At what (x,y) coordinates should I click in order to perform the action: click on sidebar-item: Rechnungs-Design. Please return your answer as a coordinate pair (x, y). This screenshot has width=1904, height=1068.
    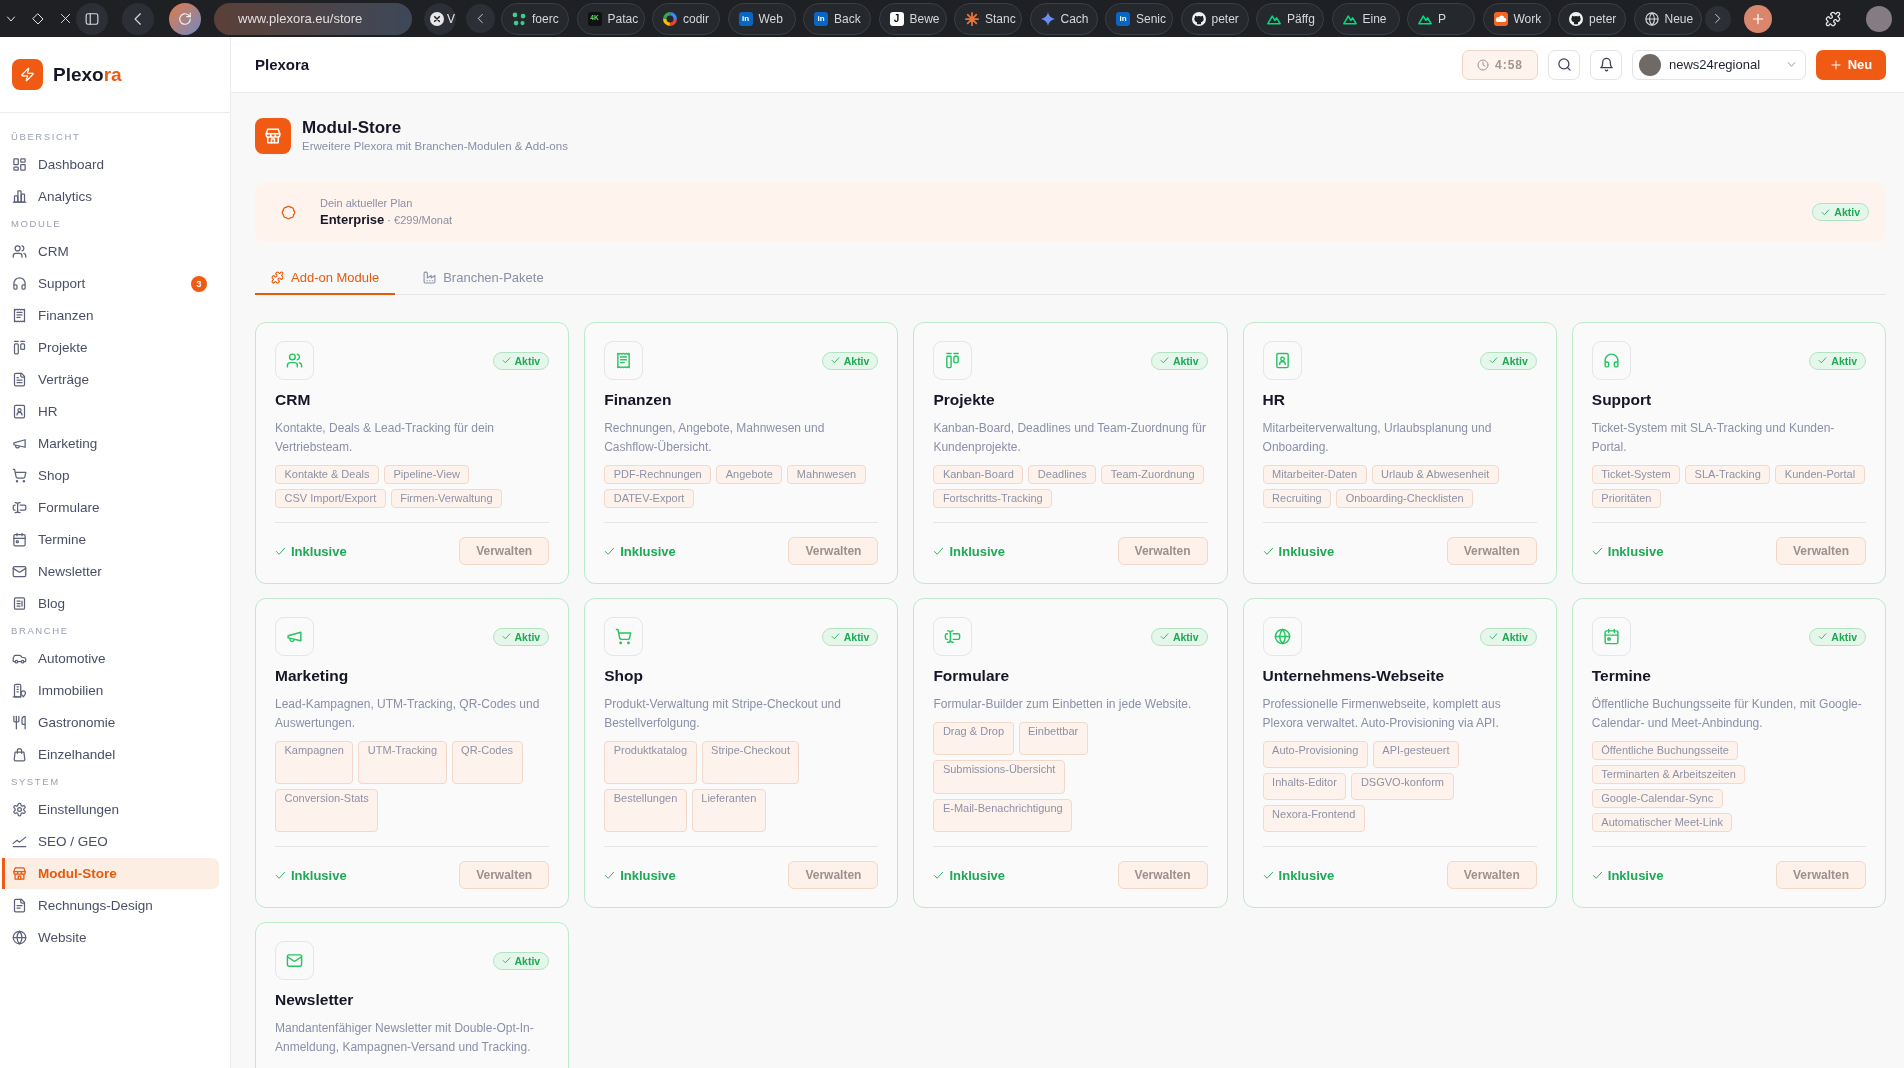
    Looking at the image, I should click on (110, 905).